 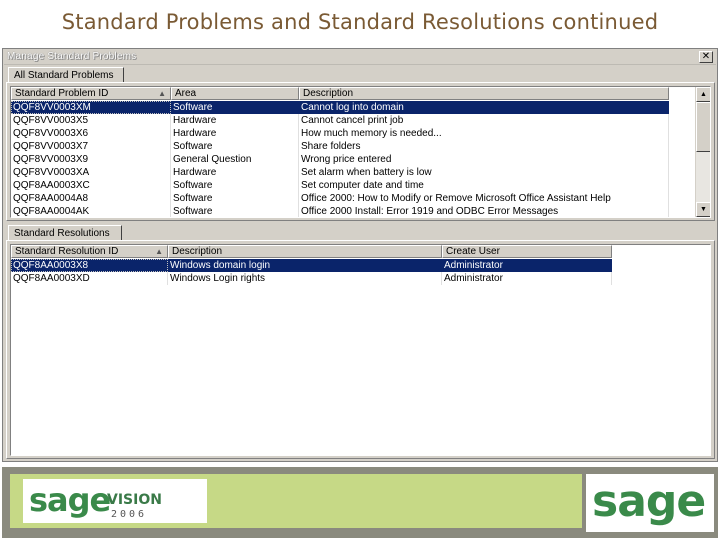 What do you see at coordinates (70, 500) in the screenshot?
I see `sage-wordmark: sage` at bounding box center [70, 500].